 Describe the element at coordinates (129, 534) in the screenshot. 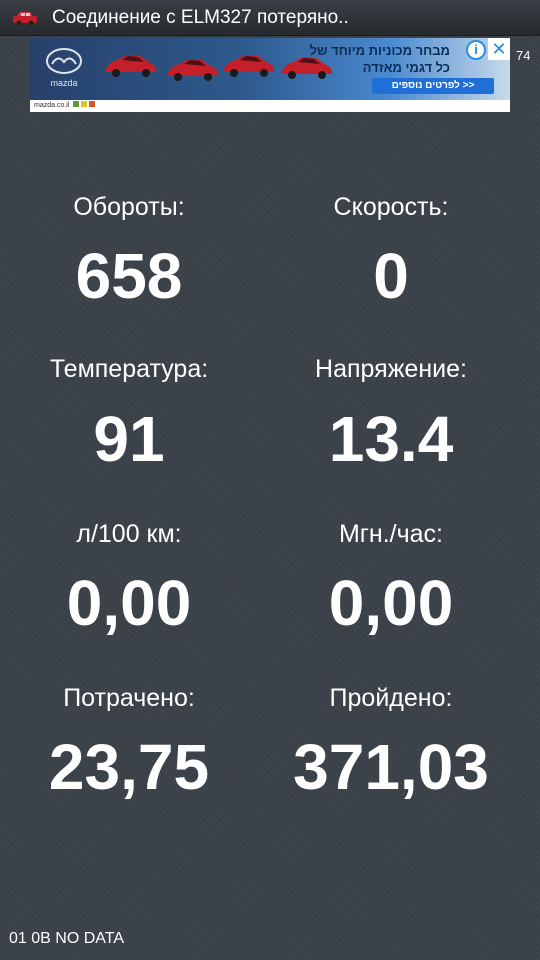

I see `fuel-per-100km-label: л/100 км:` at that location.